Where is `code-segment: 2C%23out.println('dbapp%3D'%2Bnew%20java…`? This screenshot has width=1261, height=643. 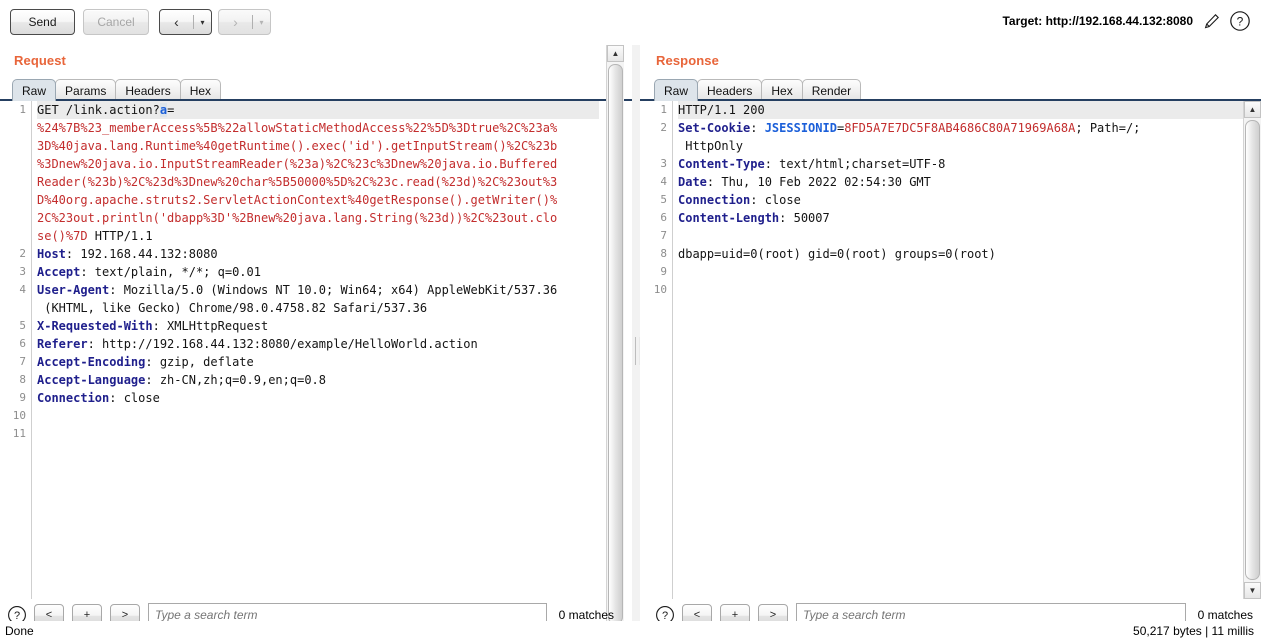
code-segment: 2C%23out.println('dbapp%3D'%2Bnew%20java… is located at coordinates (297, 218).